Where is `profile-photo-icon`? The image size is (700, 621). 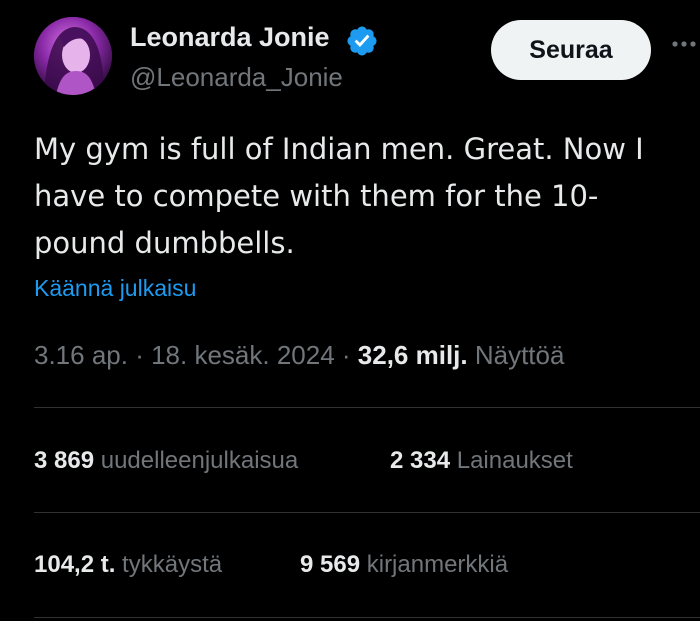
profile-photo-icon is located at coordinates (73, 56).